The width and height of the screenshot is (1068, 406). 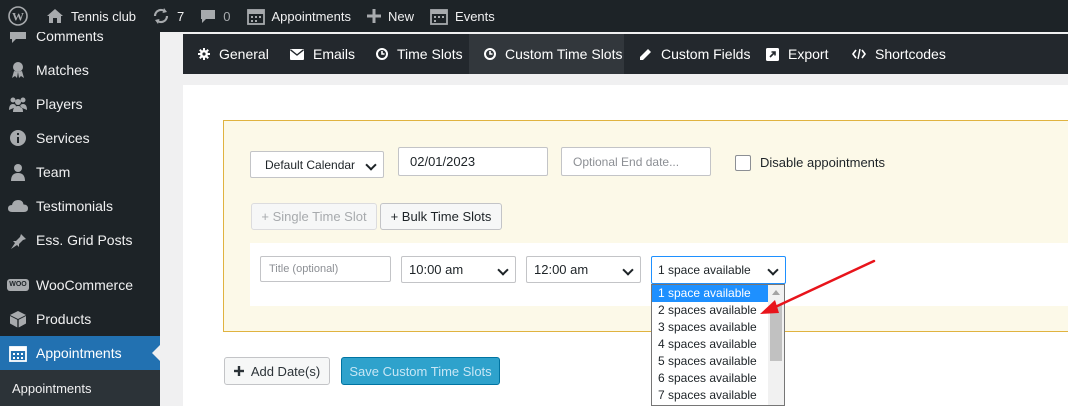 I want to click on external-link-icon, so click(x=772, y=54).